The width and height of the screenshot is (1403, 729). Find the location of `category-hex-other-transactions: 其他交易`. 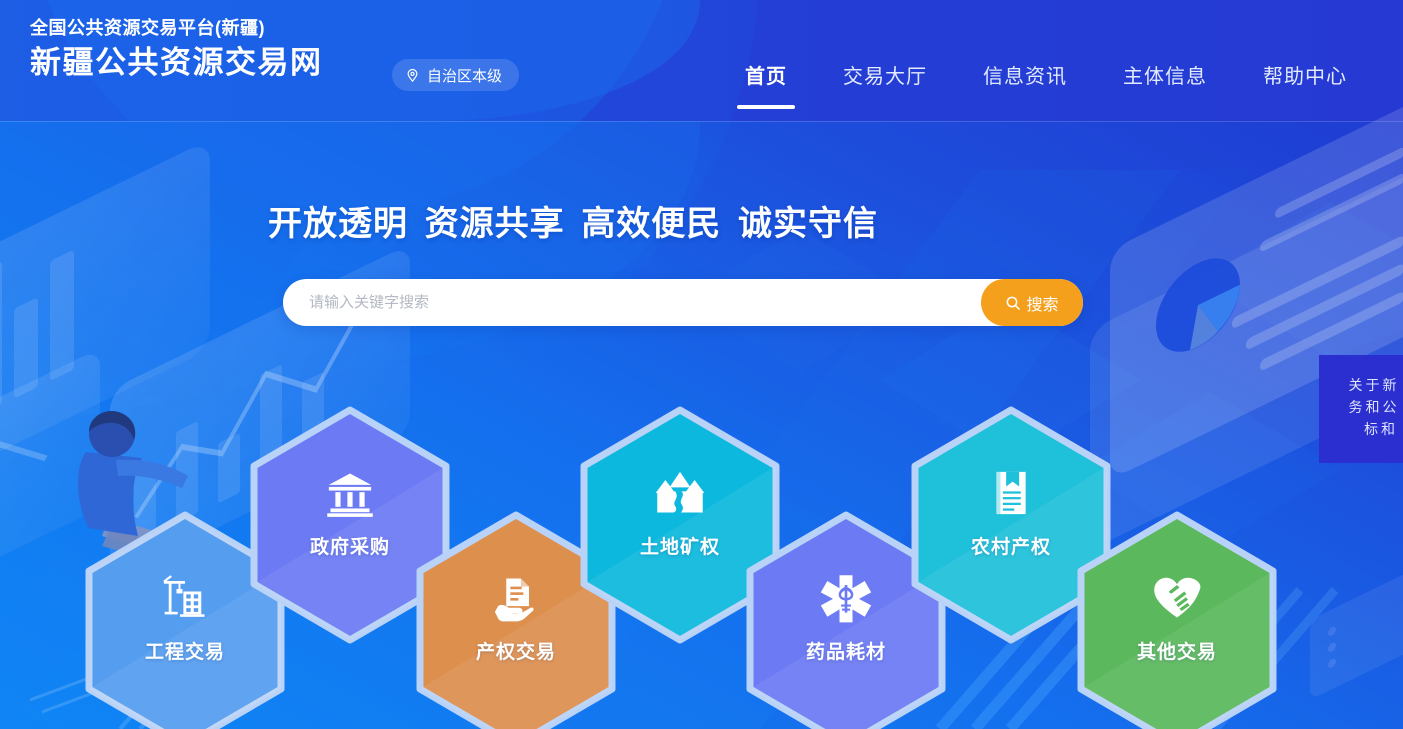

category-hex-other-transactions: 其他交易 is located at coordinates (1177, 620).